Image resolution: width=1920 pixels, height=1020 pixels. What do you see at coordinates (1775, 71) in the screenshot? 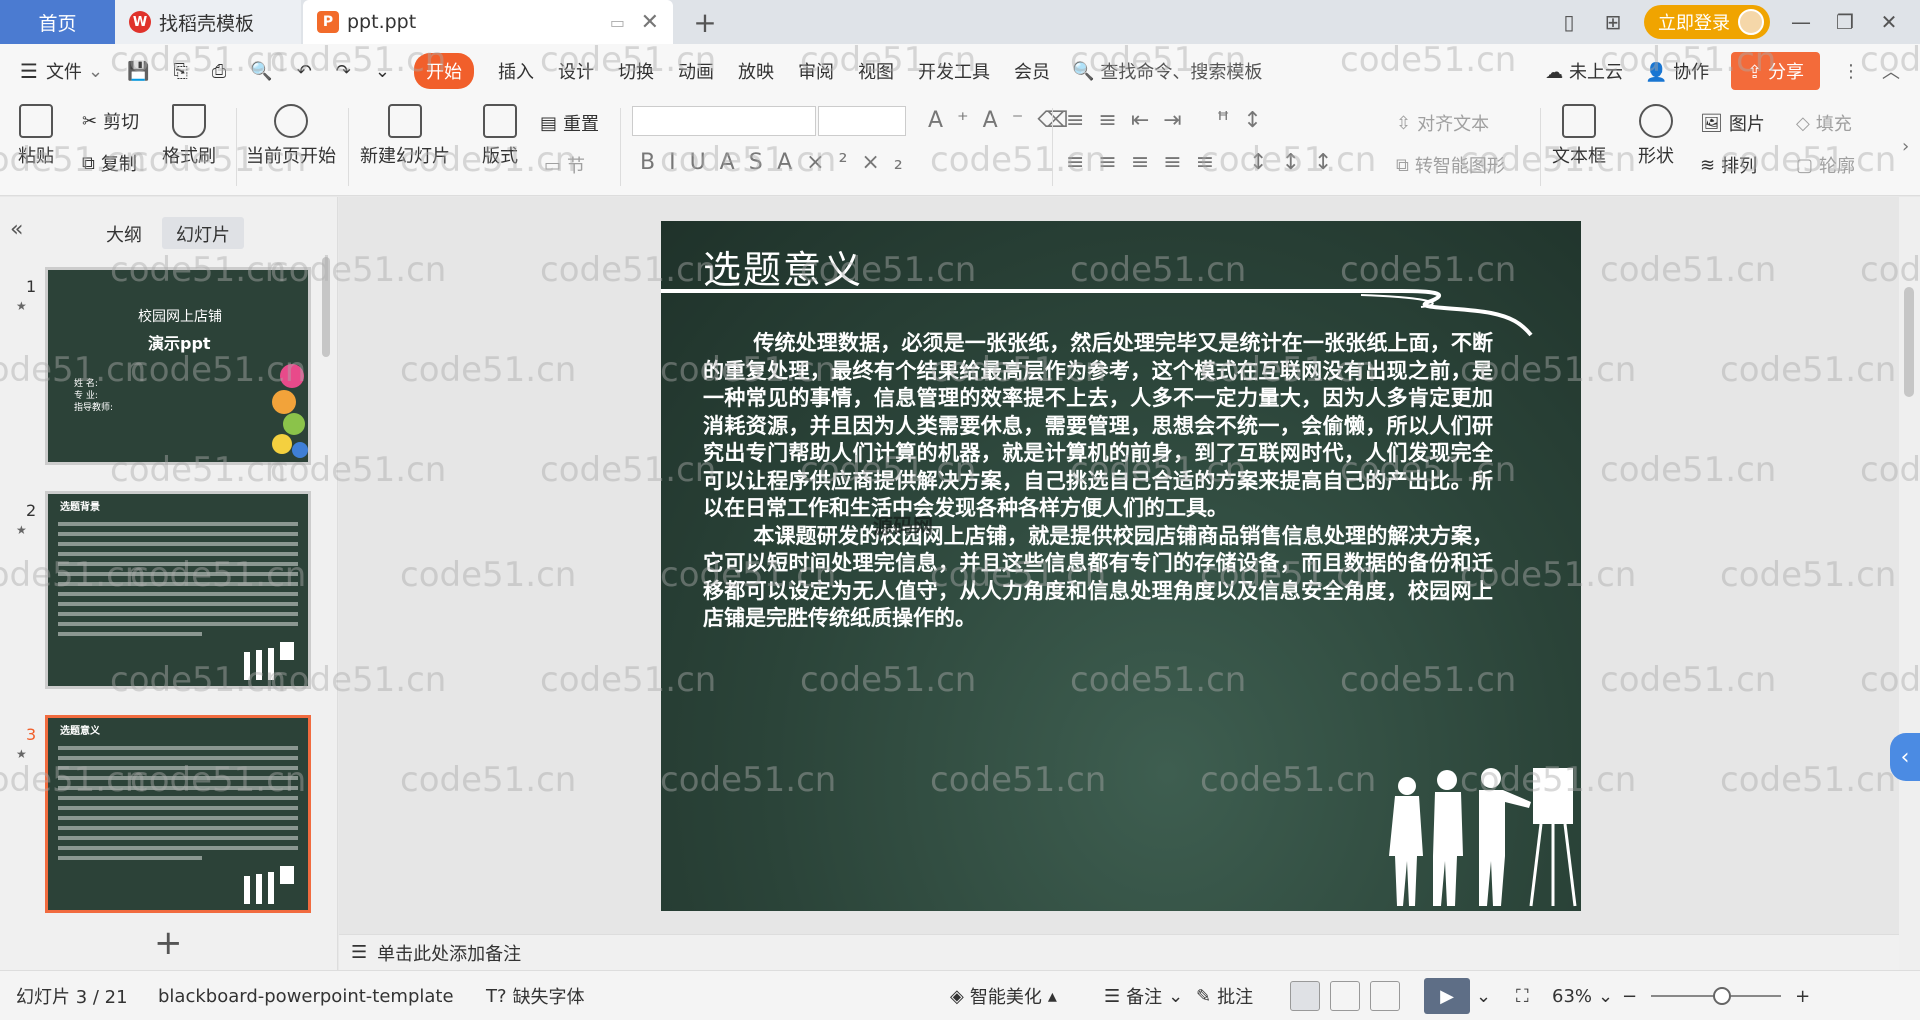
I see `share-button: ⇪ 分享` at bounding box center [1775, 71].